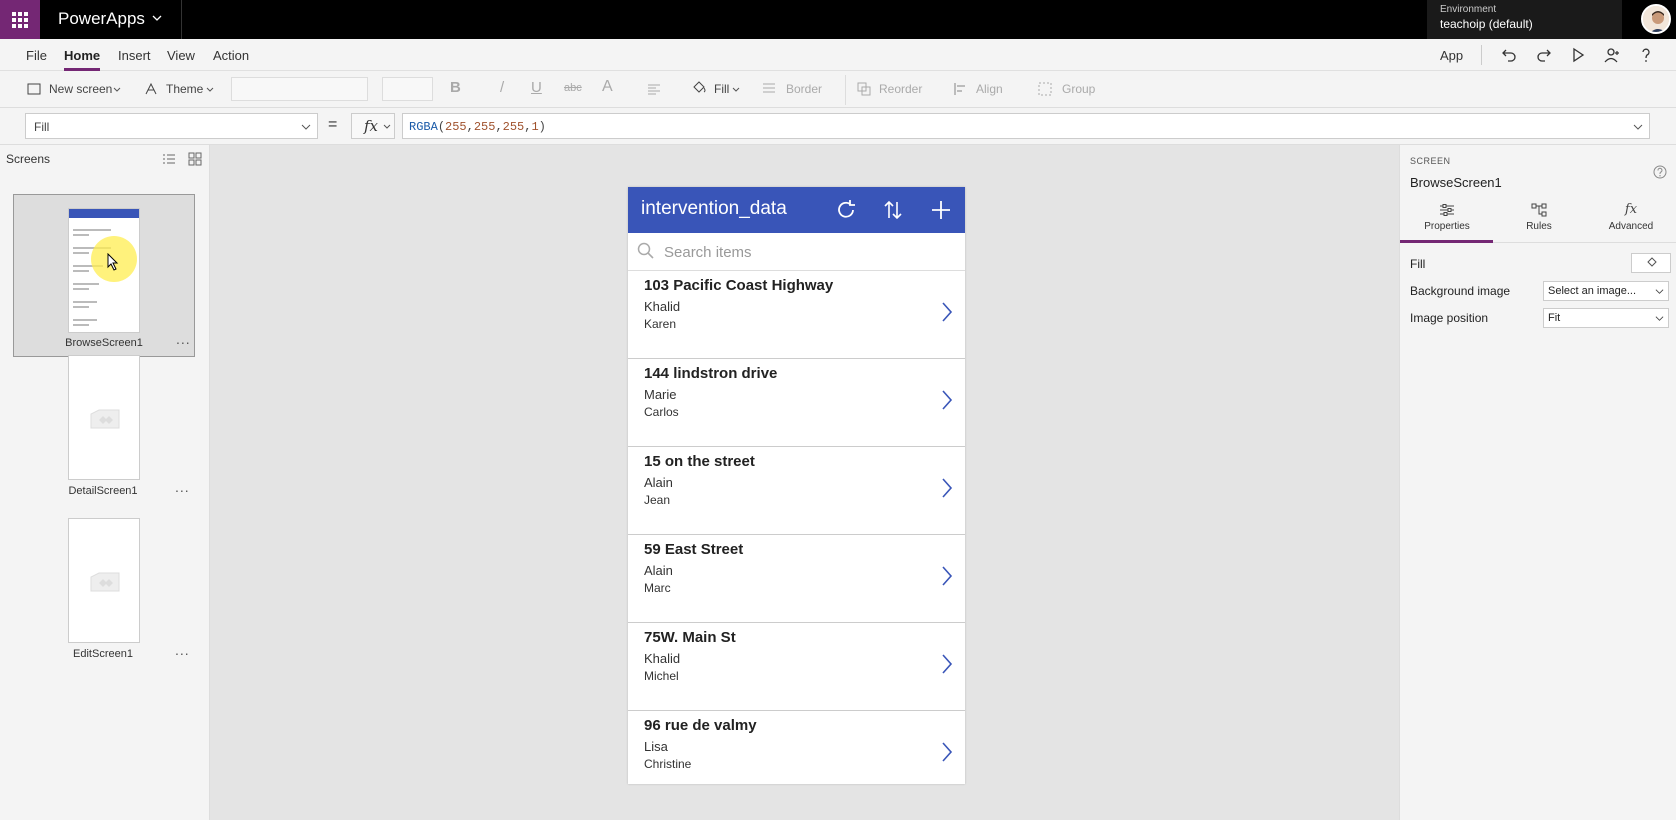 This screenshot has width=1676, height=820. What do you see at coordinates (660, 394) in the screenshot?
I see `item-subtitle: Marie` at bounding box center [660, 394].